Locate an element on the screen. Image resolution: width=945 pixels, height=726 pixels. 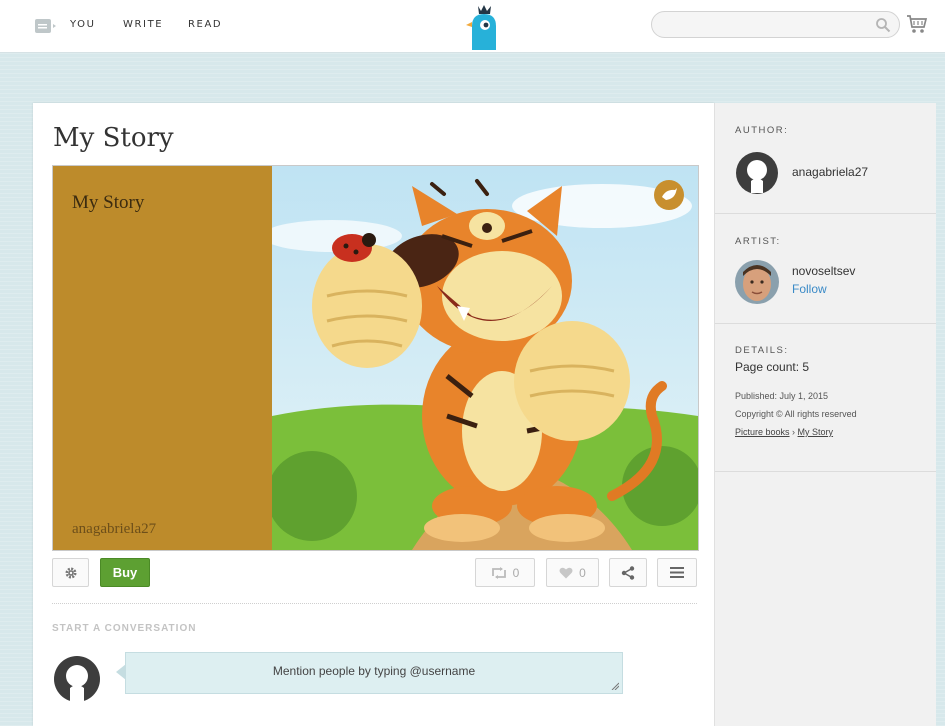
like-count: 0 is located at coordinates (582, 572).